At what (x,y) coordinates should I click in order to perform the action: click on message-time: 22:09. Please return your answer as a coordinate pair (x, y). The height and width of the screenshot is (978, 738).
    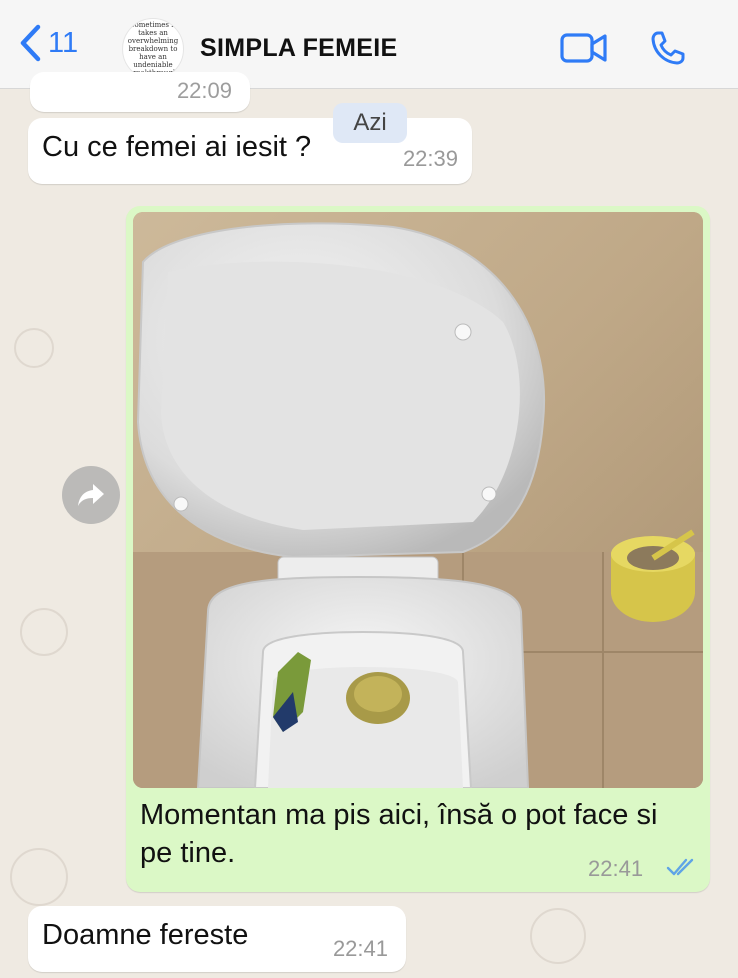
    Looking at the image, I should click on (204, 90).